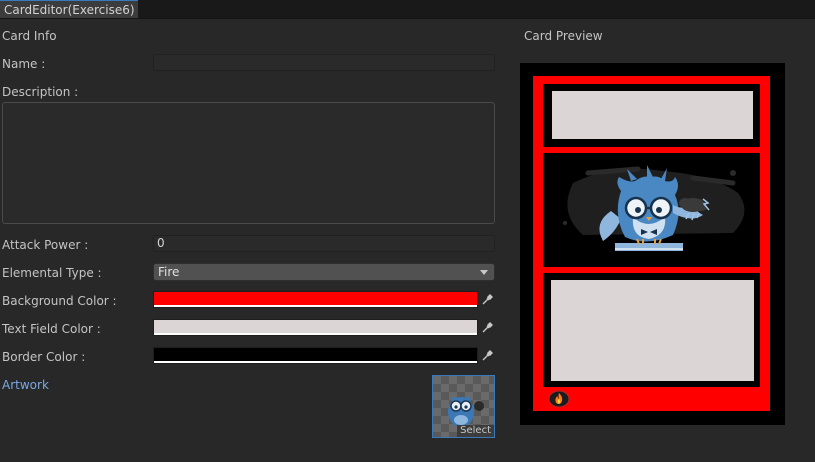 The image size is (815, 462). What do you see at coordinates (407, 9) in the screenshot?
I see `tab-bar: CardEditor(Exercise6)` at bounding box center [407, 9].